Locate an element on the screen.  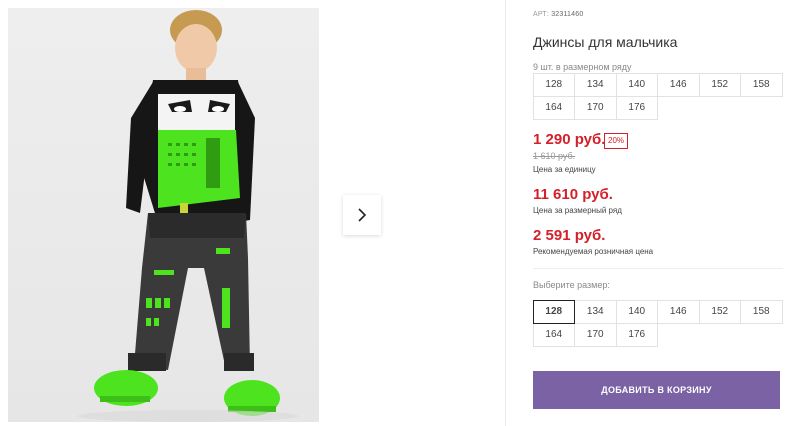
add-to-cart-button: ДОБАВИТЬ В КОРЗИНУ is located at coordinates (656, 390).